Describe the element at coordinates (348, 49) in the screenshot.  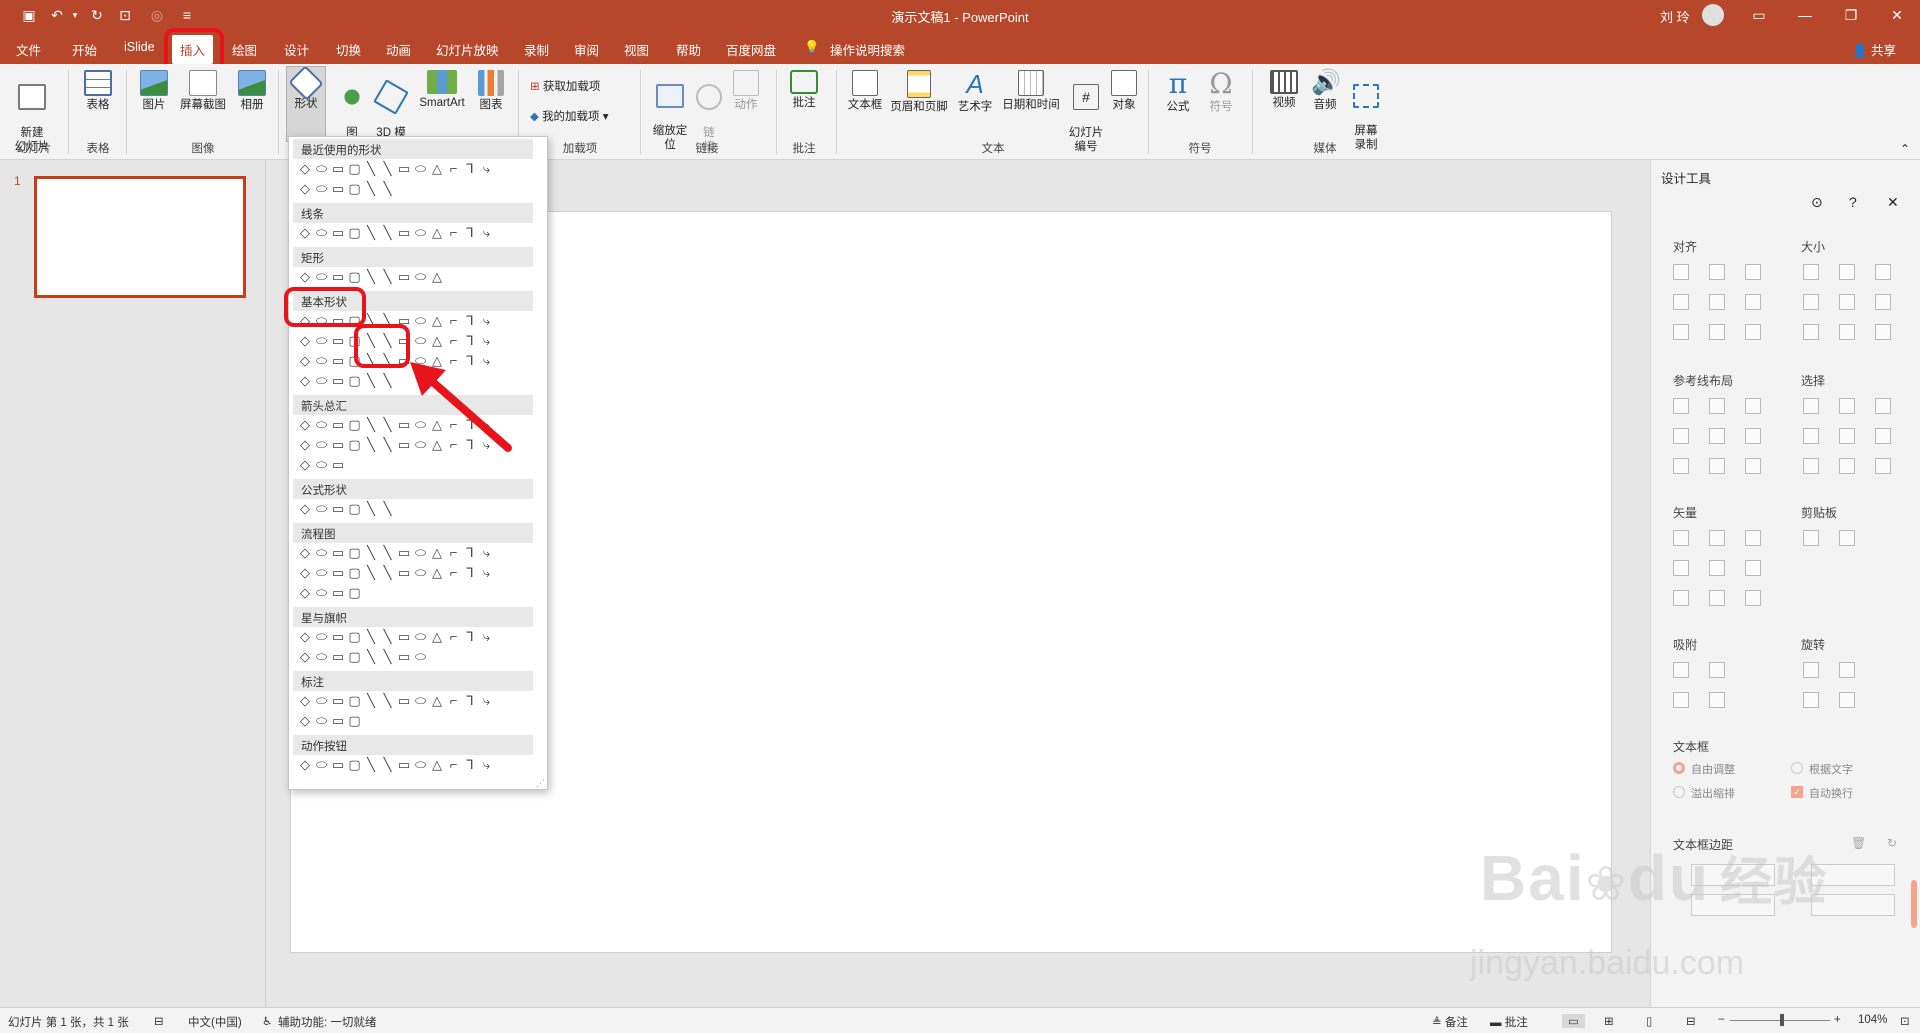
I see `tab-transitions: 切换` at that location.